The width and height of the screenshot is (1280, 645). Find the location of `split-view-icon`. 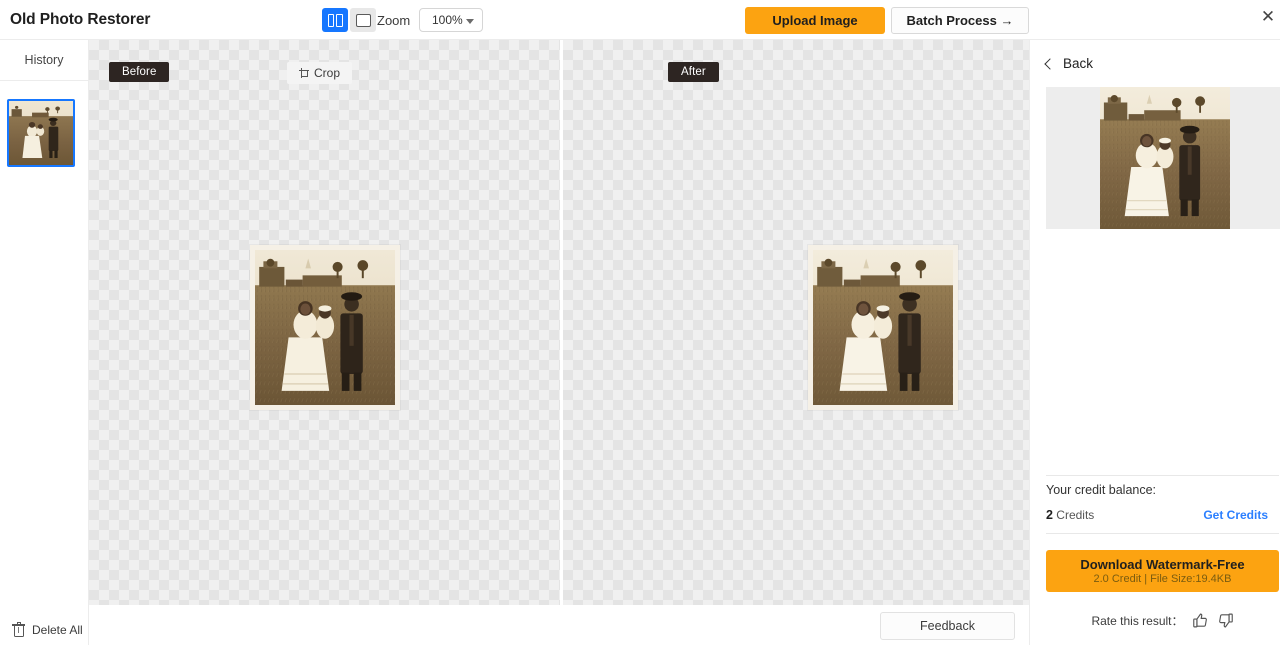

split-view-icon is located at coordinates (335, 20).